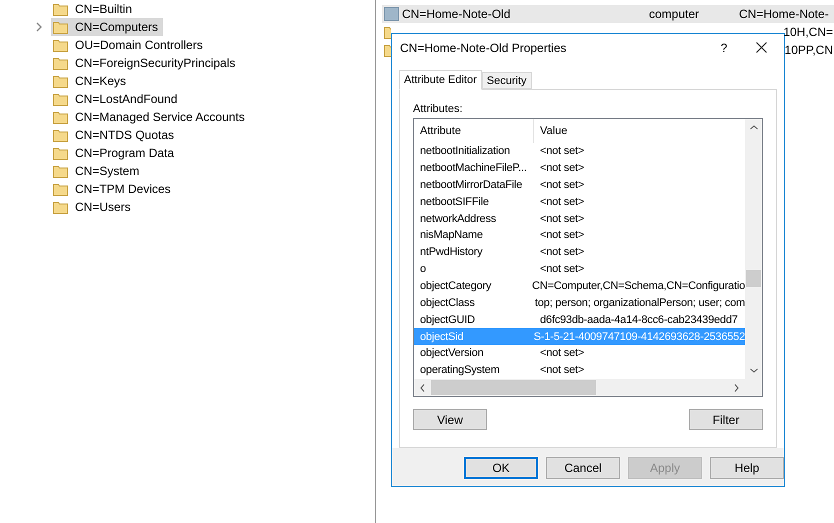 The image size is (834, 523). I want to click on attribute-row: objectGUID d6fc93db-aada-4a14-8cc6-cab23439edd7, so click(579, 320).